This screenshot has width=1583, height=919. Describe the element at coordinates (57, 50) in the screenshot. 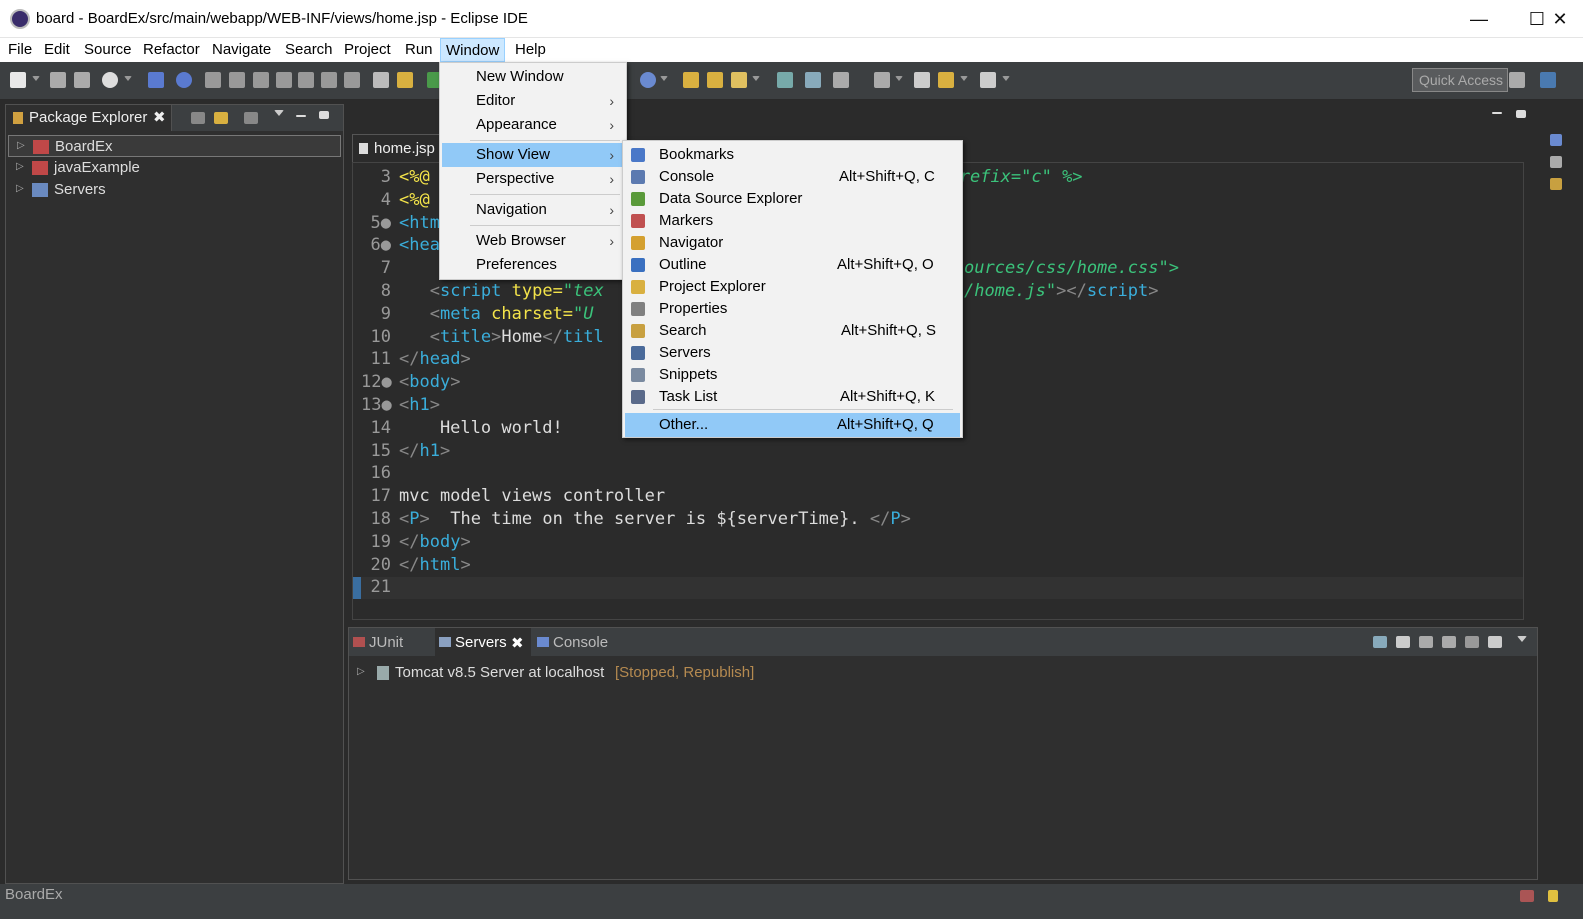

I see `menu-edit: Edit` at that location.